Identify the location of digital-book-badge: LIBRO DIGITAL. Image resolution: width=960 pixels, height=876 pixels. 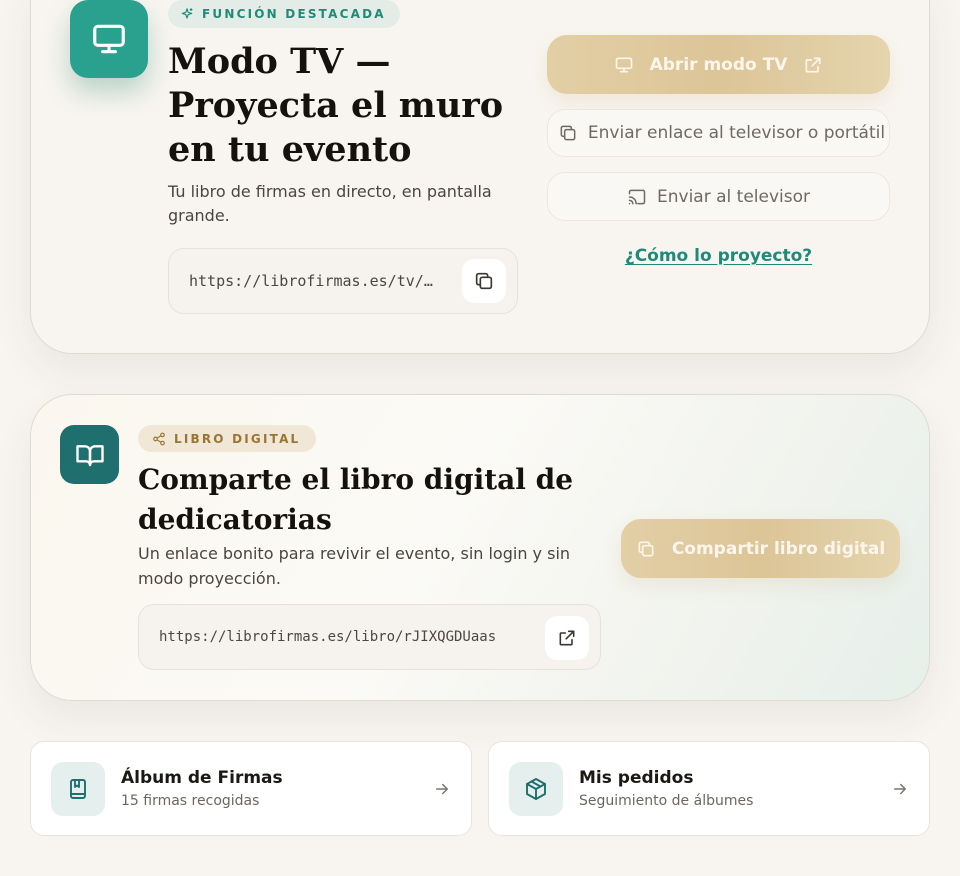
(227, 438).